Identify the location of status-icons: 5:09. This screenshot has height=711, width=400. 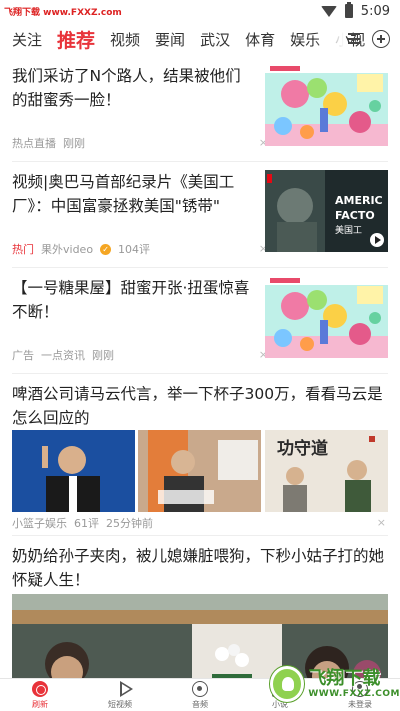
(355, 10).